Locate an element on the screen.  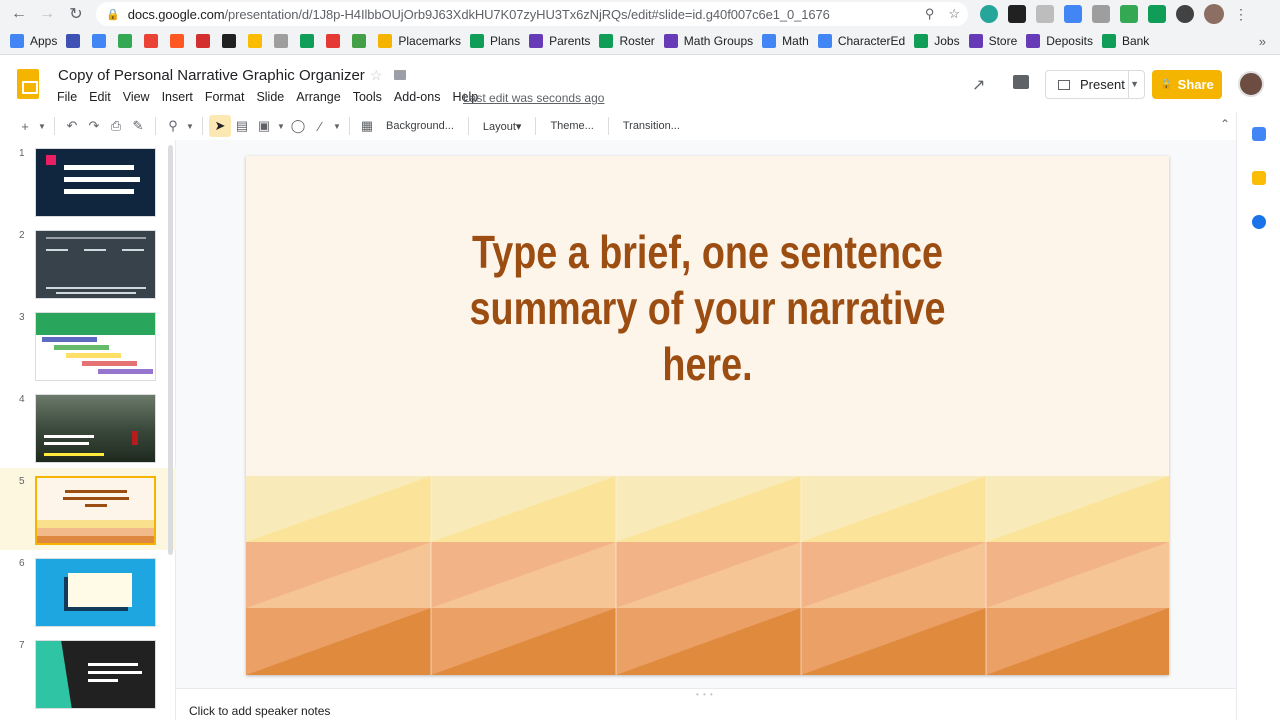
layout-button: Layout▾ is located at coordinates (502, 126).